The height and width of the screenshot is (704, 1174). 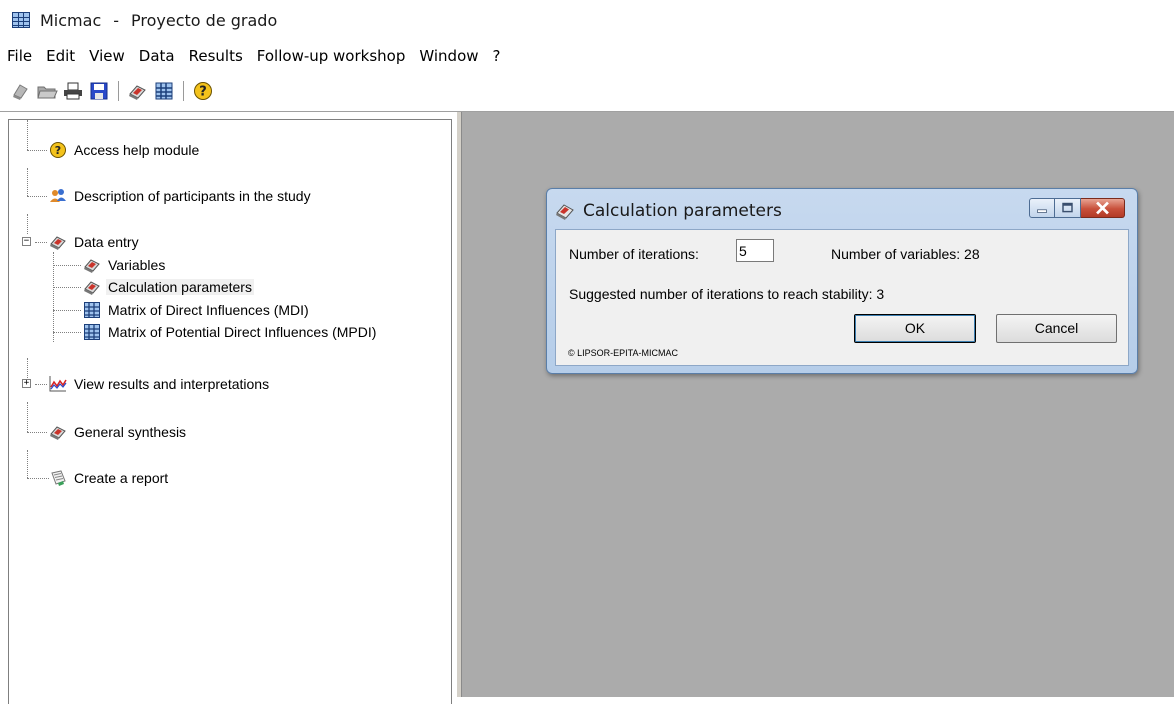 I want to click on micmac-app-icon, so click(x=21, y=20).